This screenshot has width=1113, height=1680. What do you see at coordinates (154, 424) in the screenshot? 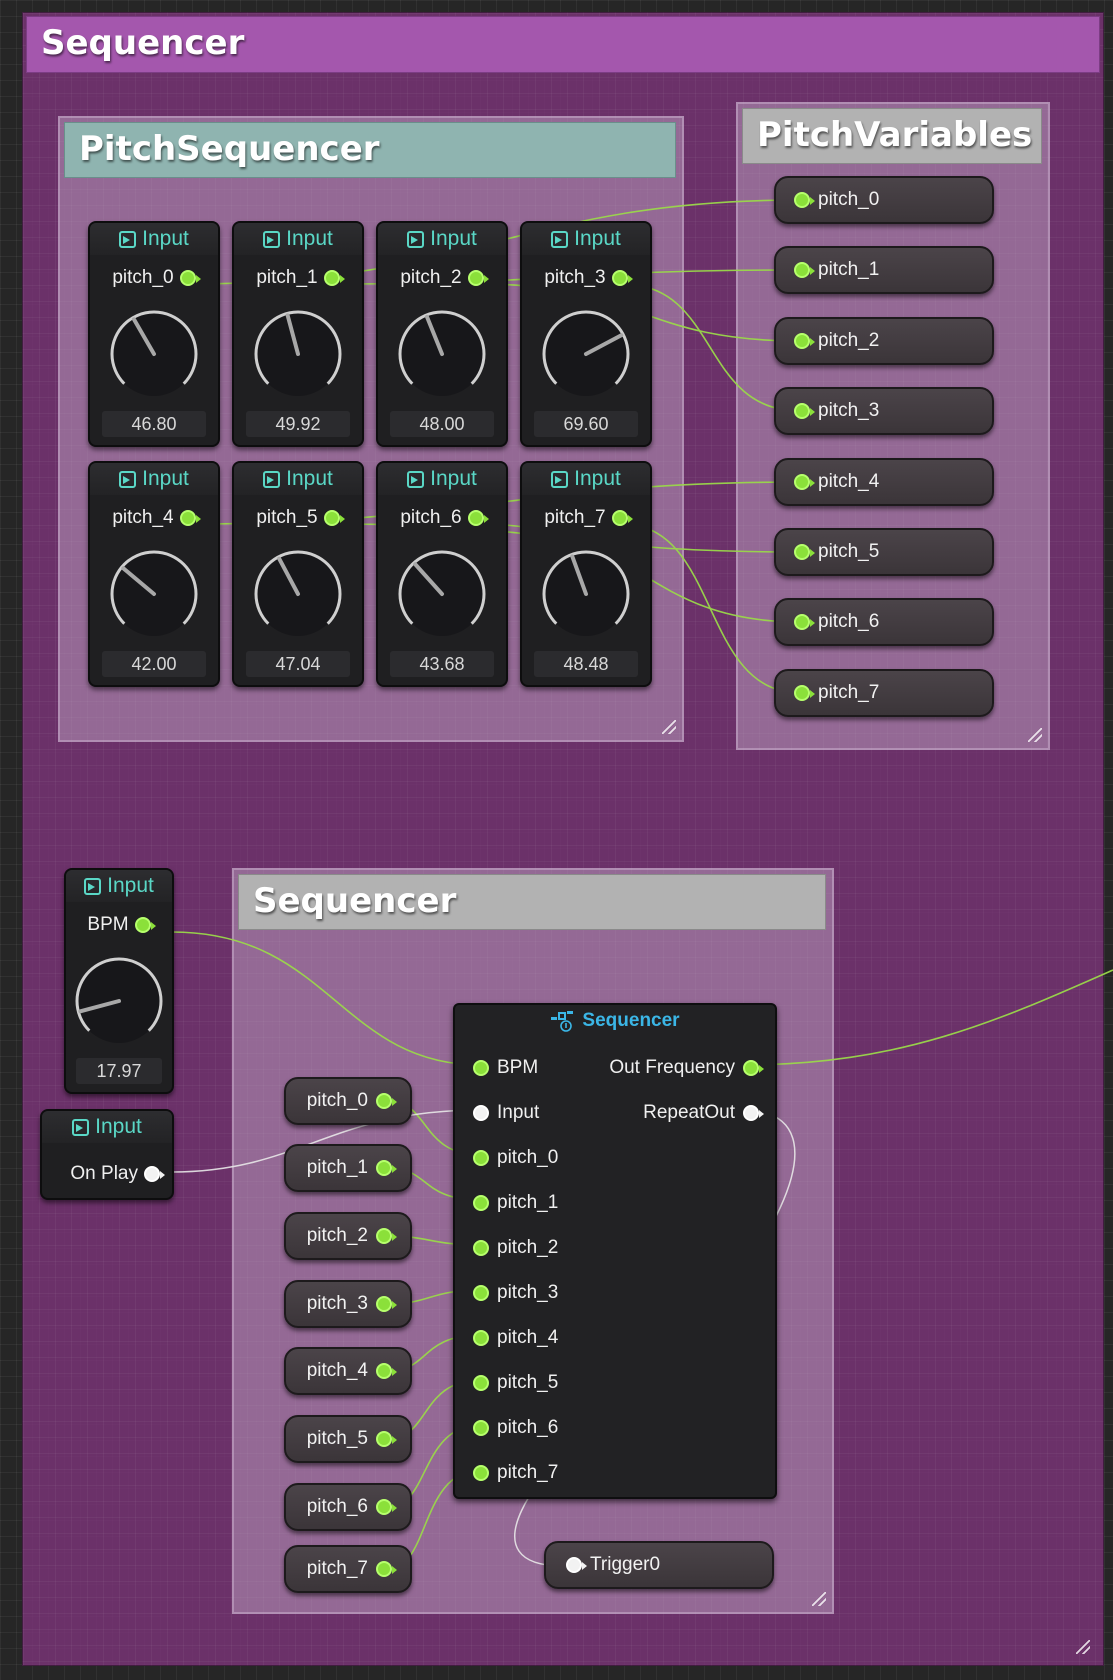
I see `pitch-value: 46.80` at bounding box center [154, 424].